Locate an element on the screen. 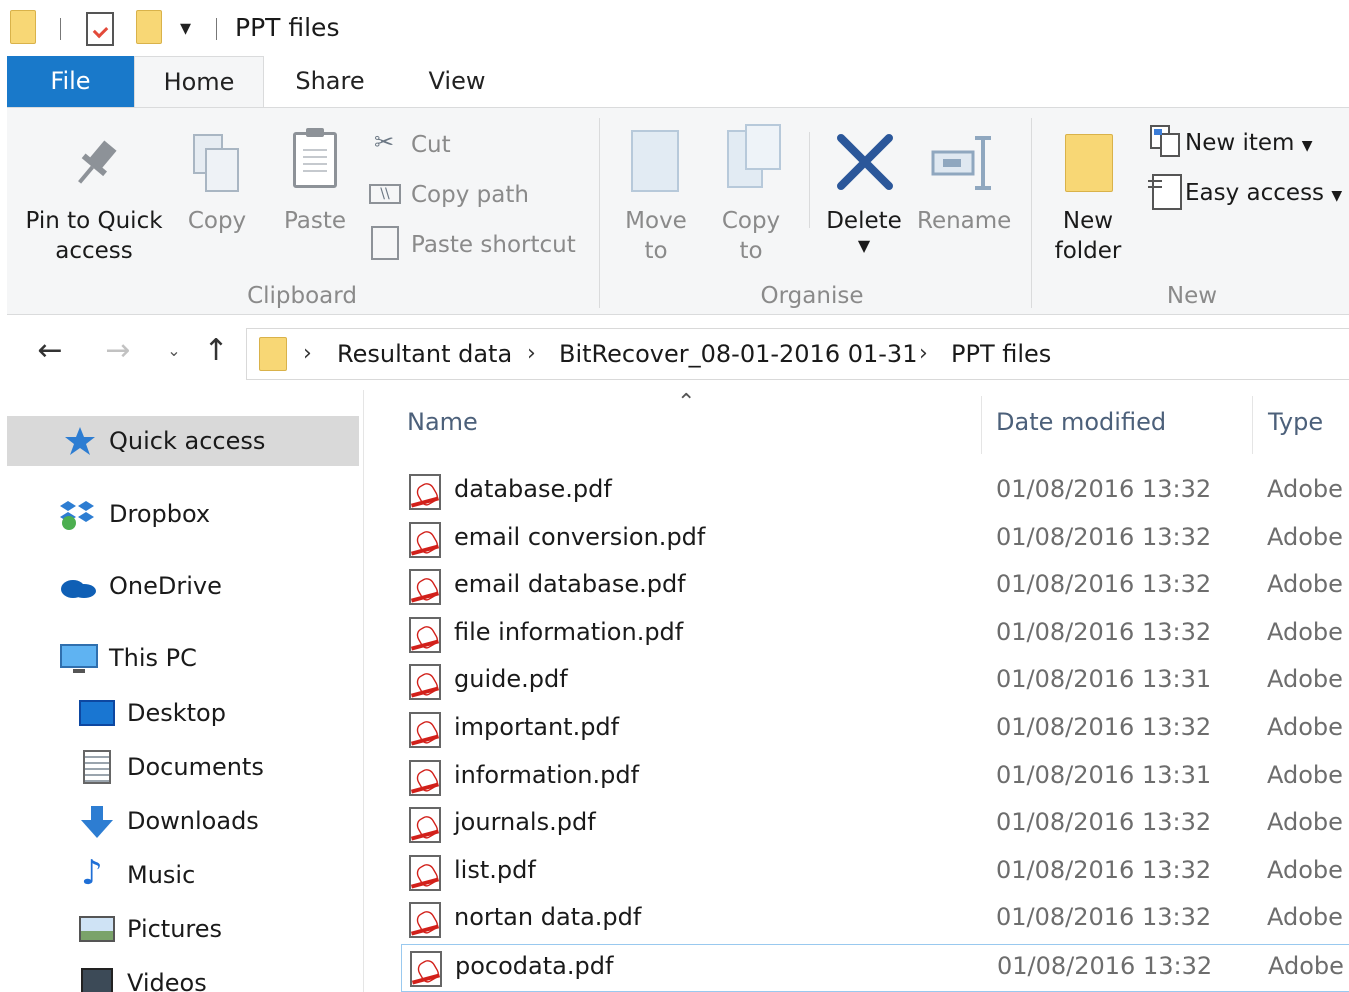 This screenshot has height=992, width=1349. copy-to-icon-front is located at coordinates (763, 147).